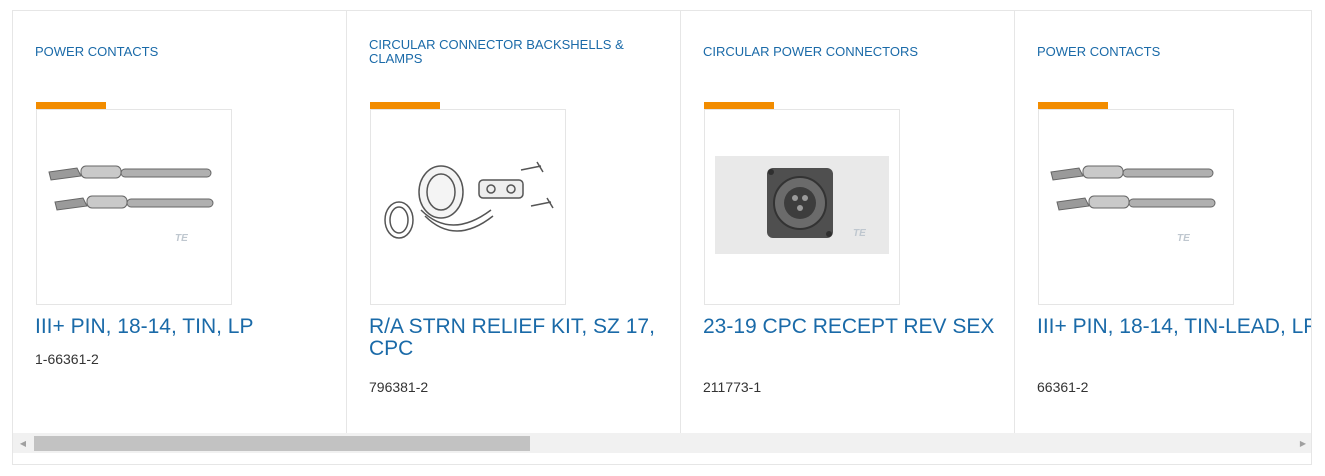 The width and height of the screenshot is (1325, 476). Describe the element at coordinates (1063, 387) in the screenshot. I see `part-number: 66361-2` at that location.